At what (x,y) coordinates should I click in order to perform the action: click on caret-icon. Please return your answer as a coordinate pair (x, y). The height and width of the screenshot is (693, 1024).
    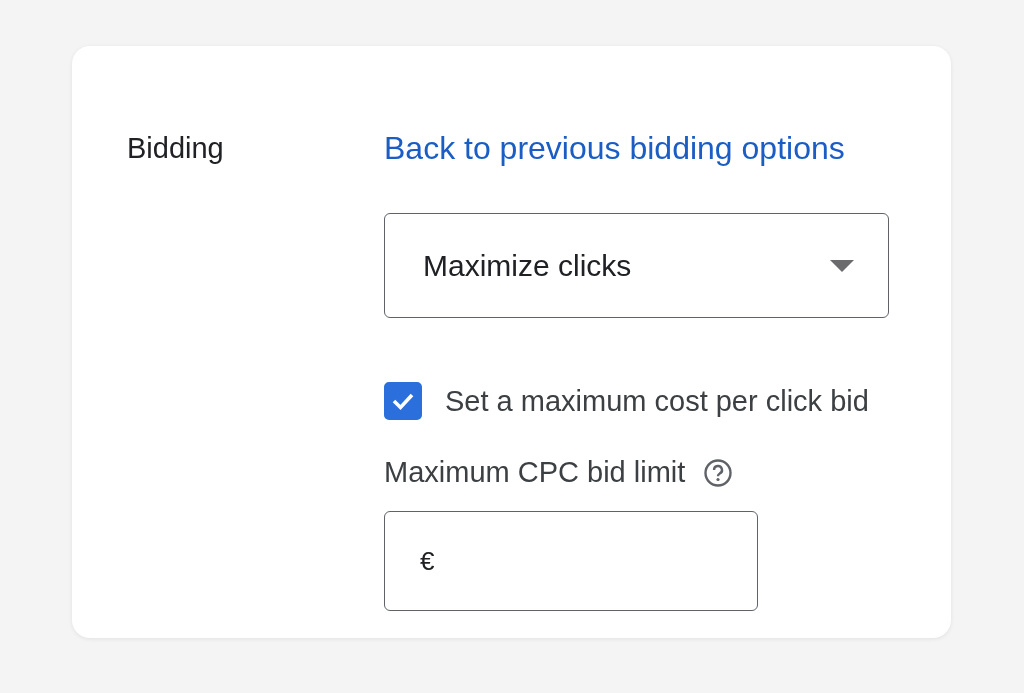
    Looking at the image, I should click on (842, 265).